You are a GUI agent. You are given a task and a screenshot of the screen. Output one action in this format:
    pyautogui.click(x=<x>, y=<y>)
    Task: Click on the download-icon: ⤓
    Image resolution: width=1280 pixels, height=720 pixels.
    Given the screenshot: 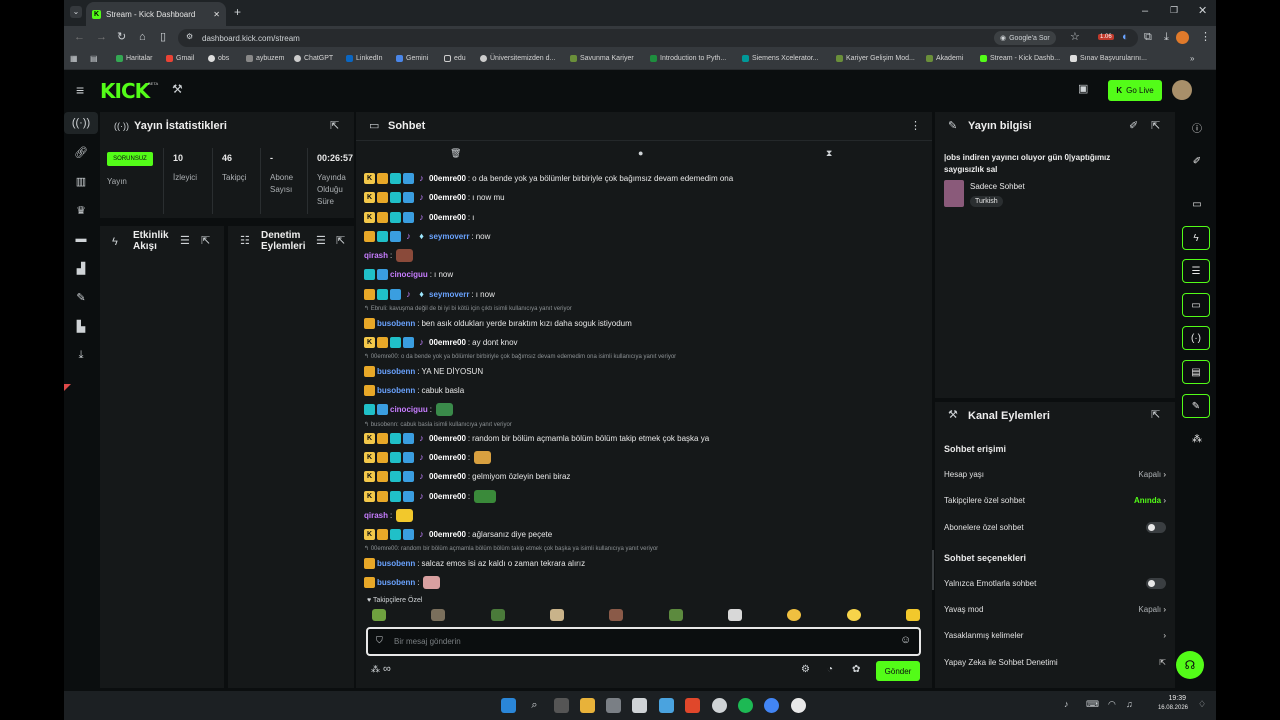 What is the action you would take?
    pyautogui.click(x=1166, y=37)
    